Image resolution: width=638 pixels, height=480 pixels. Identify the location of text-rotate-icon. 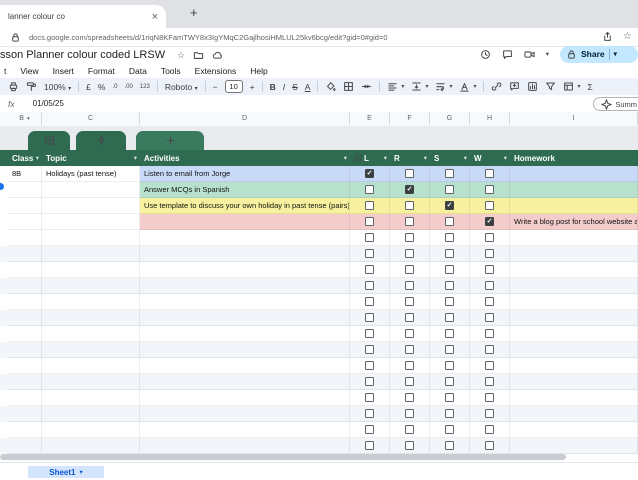
(464, 86).